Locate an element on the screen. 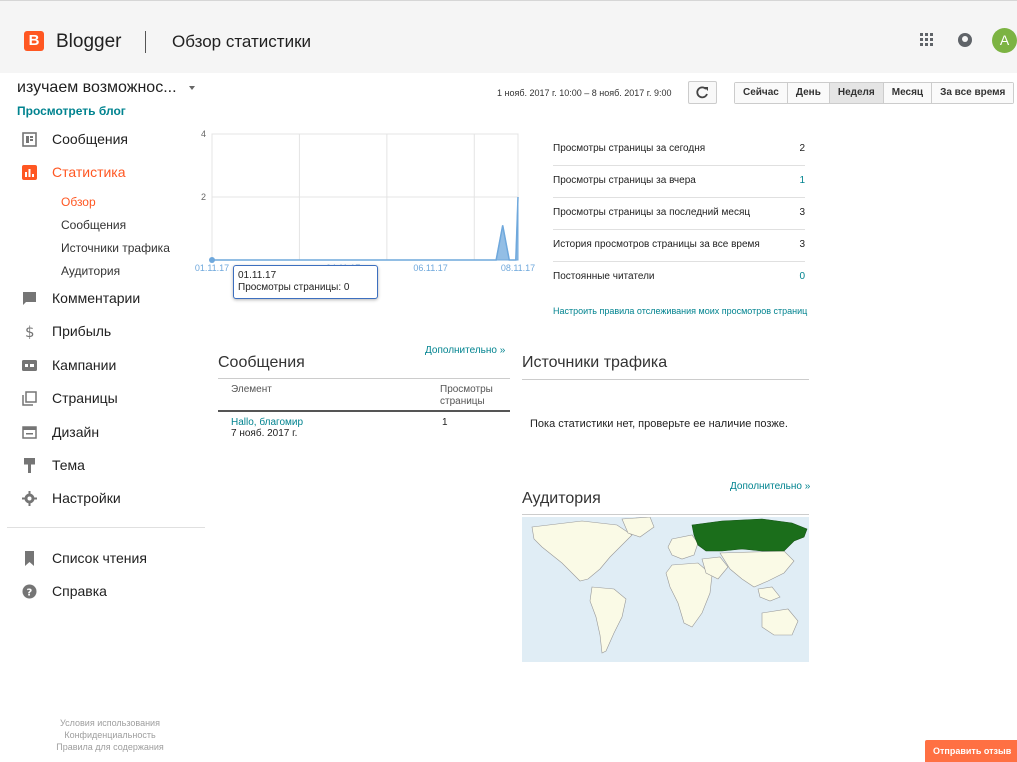  comments-icon is located at coordinates (29, 298).